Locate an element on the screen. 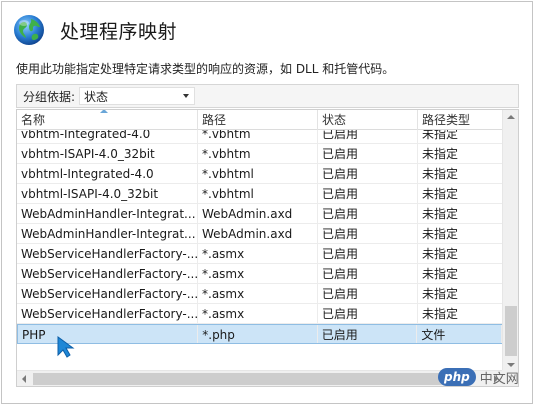 The height and width of the screenshot is (405, 534). group-by-value: 状态 is located at coordinates (96, 96).